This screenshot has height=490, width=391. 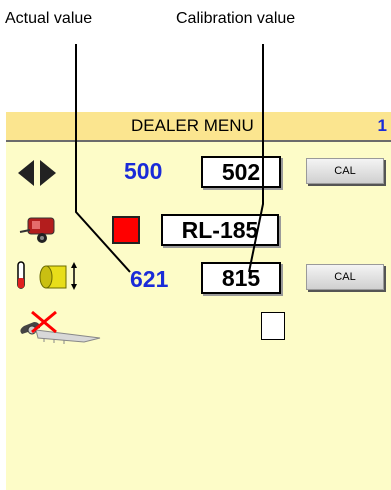 I want to click on bale-size-calibration-field: 815, so click(x=241, y=278).